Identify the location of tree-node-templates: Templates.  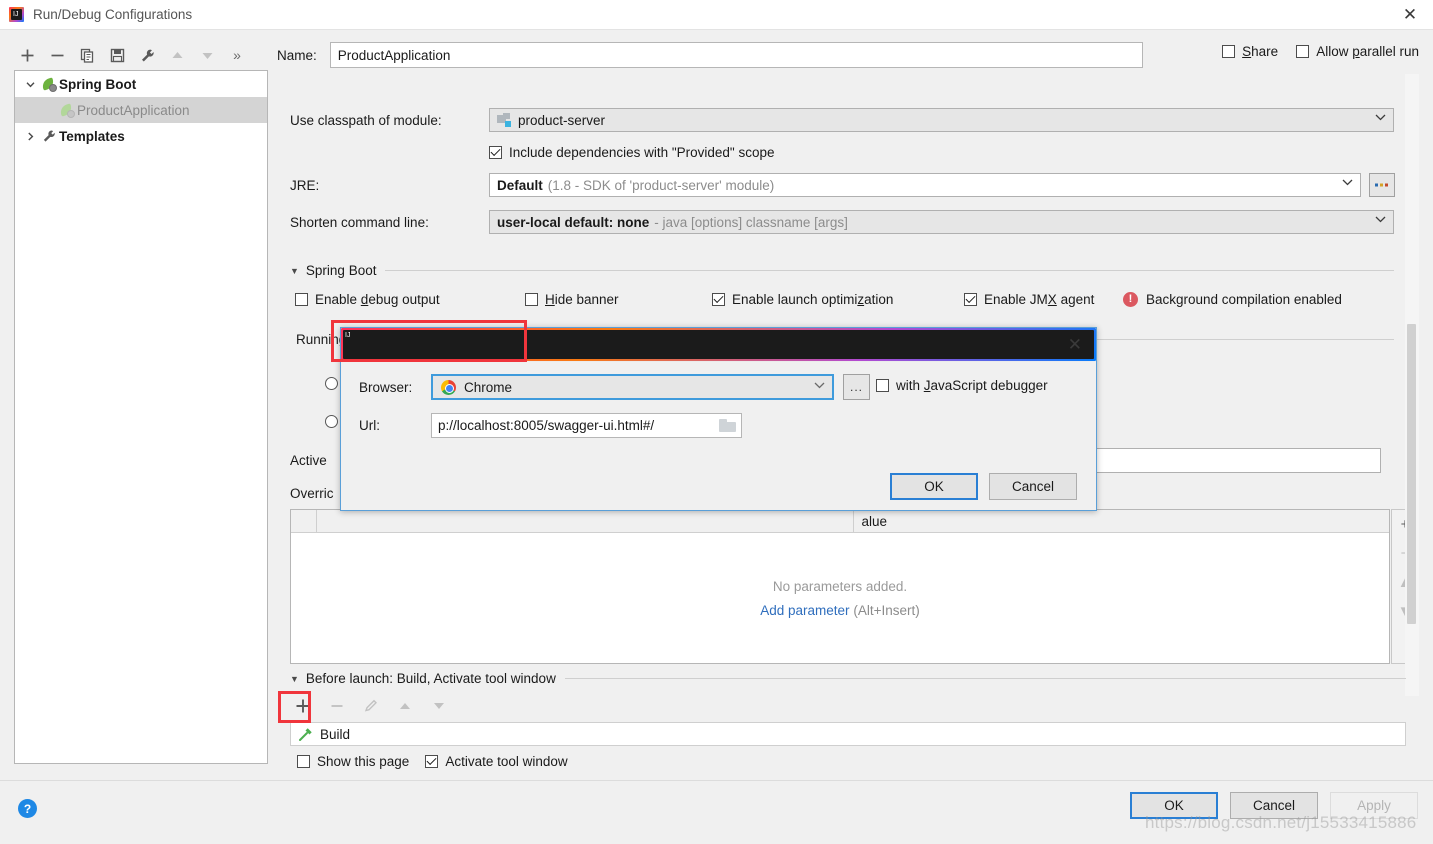
(141, 136).